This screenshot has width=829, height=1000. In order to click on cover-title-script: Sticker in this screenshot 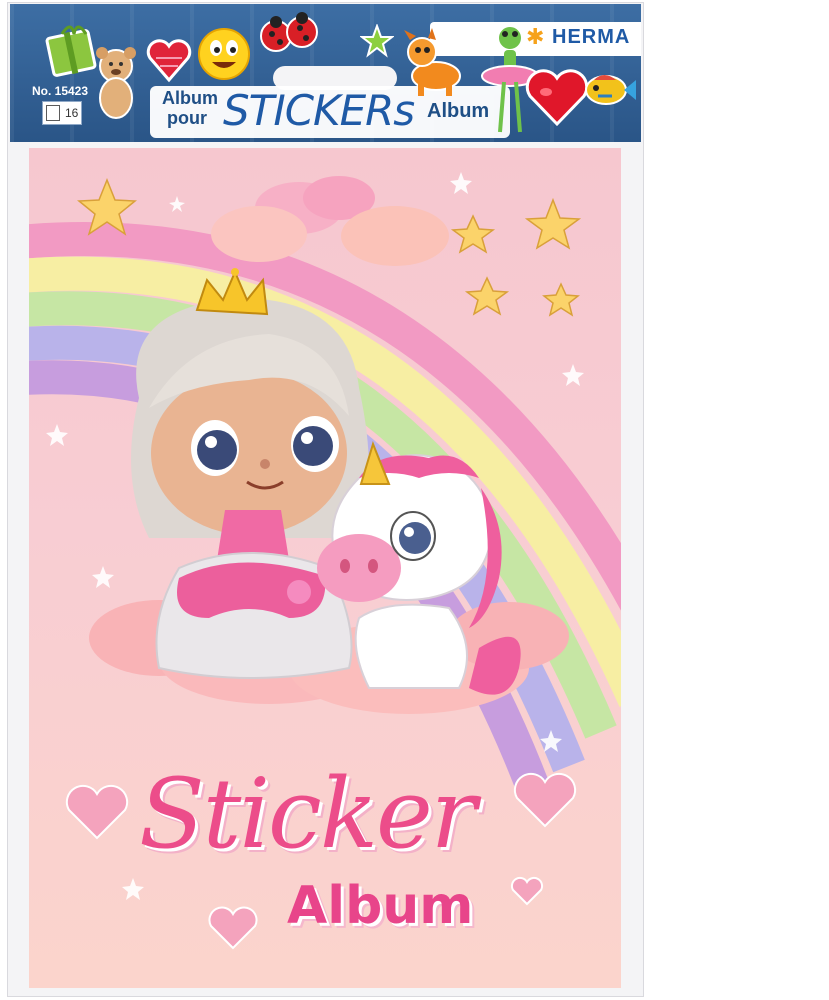, I will do `click(308, 814)`.